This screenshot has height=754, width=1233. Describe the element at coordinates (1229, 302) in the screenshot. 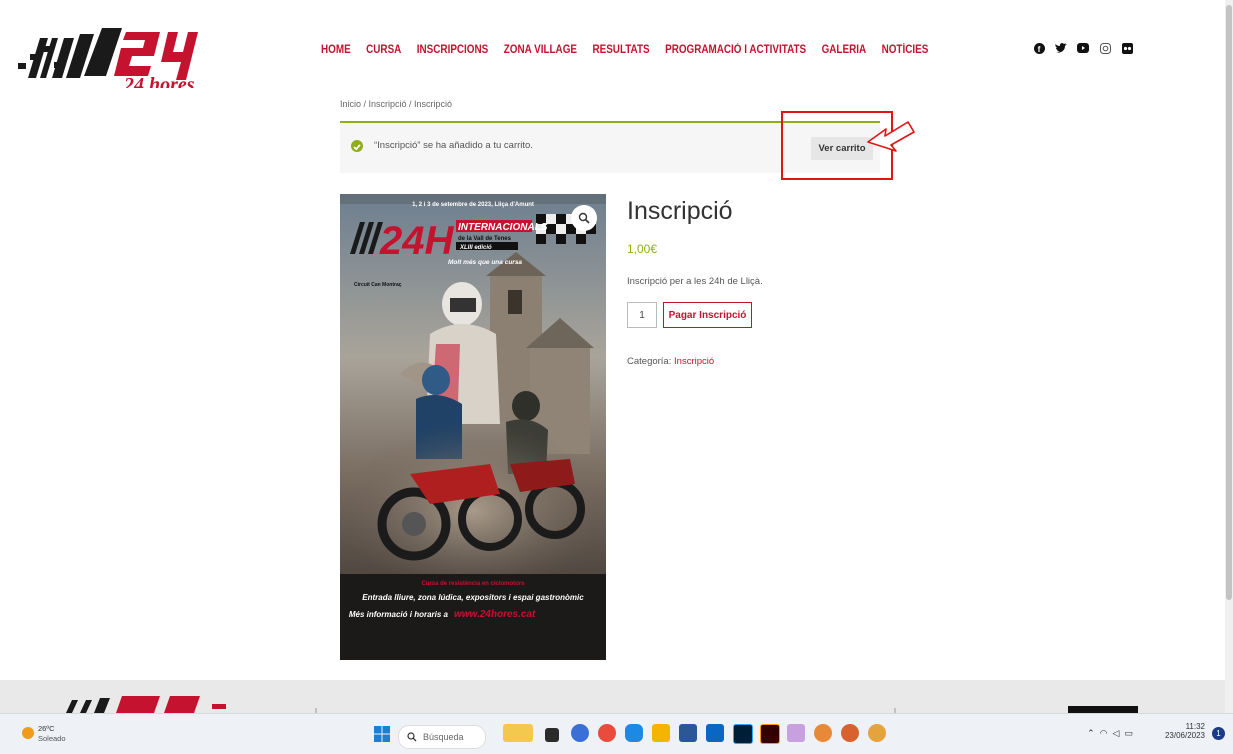

I see `scrollbar-thumb` at that location.